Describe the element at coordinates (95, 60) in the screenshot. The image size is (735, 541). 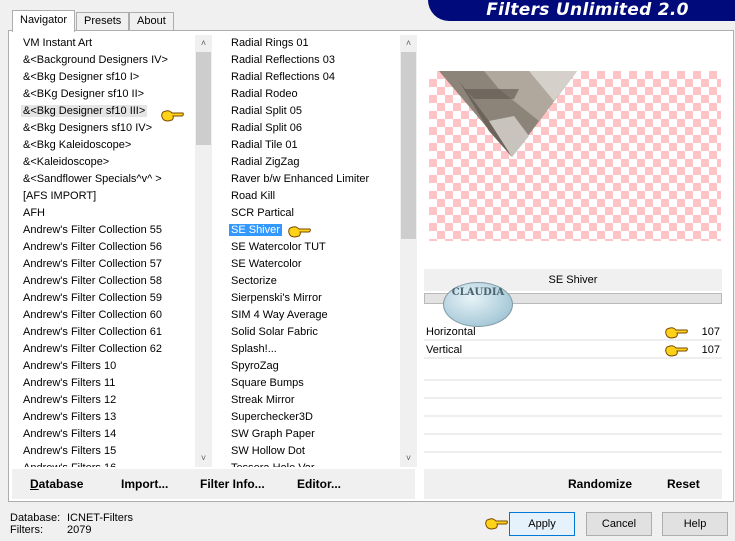
I see `category-item-label: &<Background Designers IV>` at that location.